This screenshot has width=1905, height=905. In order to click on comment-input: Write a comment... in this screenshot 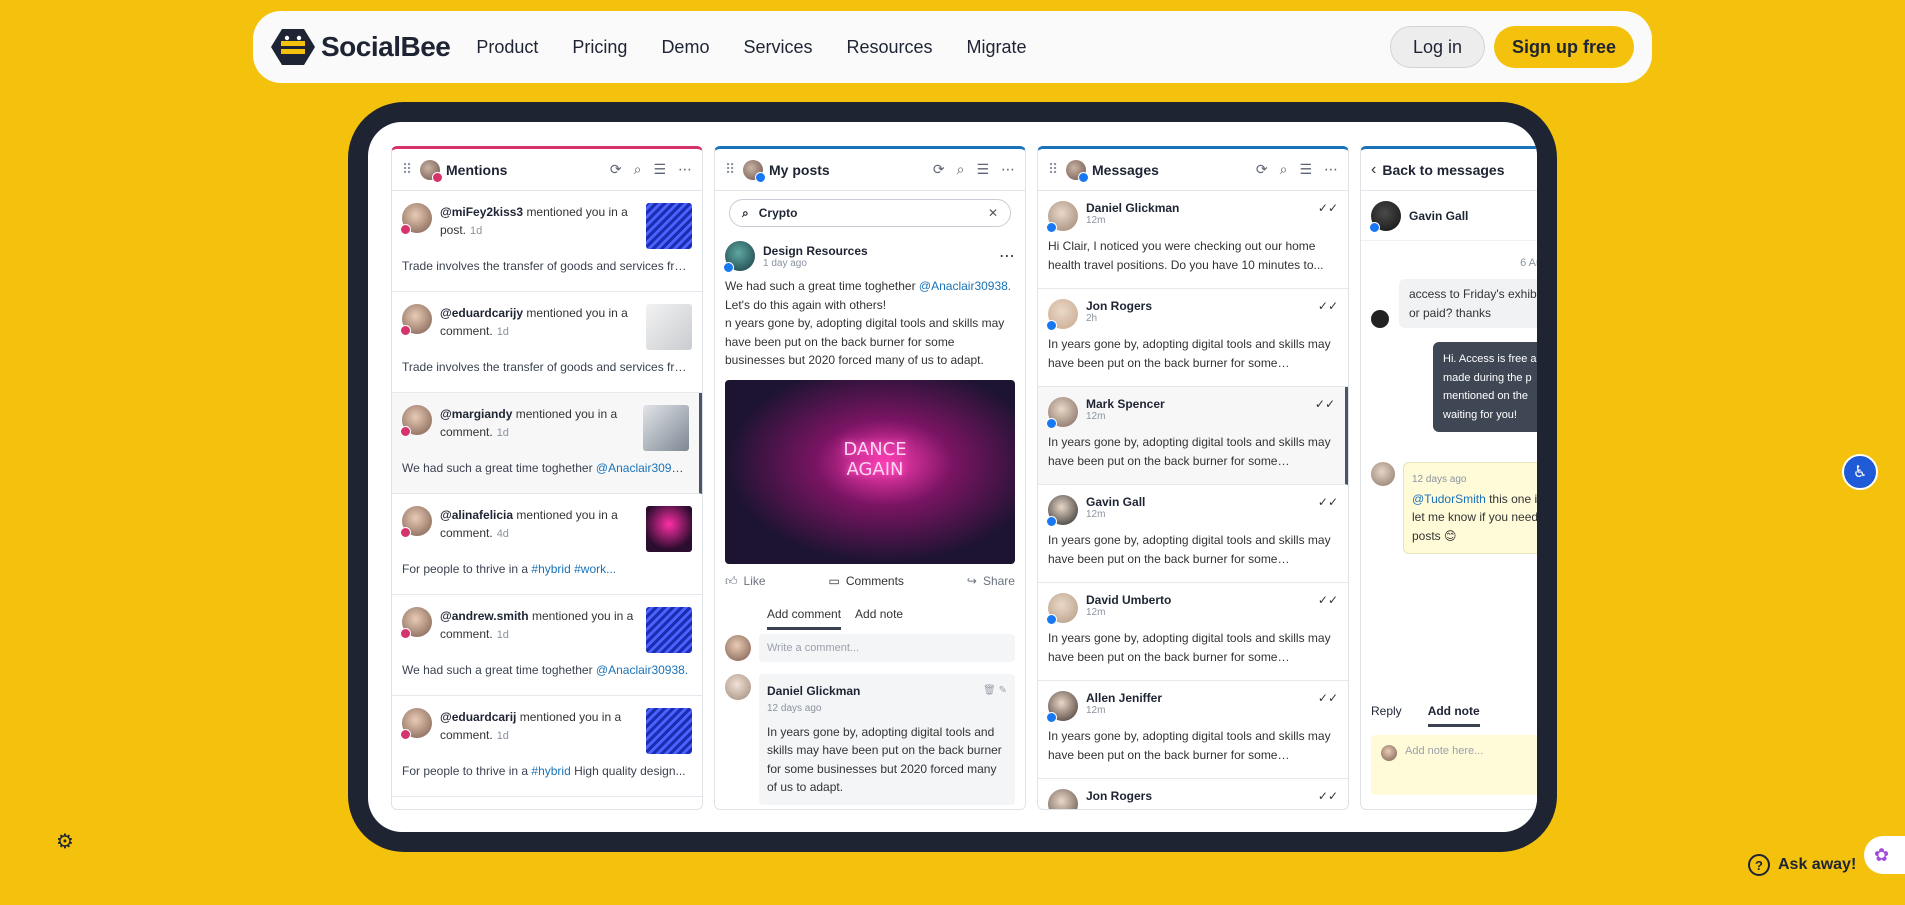, I will do `click(887, 647)`.